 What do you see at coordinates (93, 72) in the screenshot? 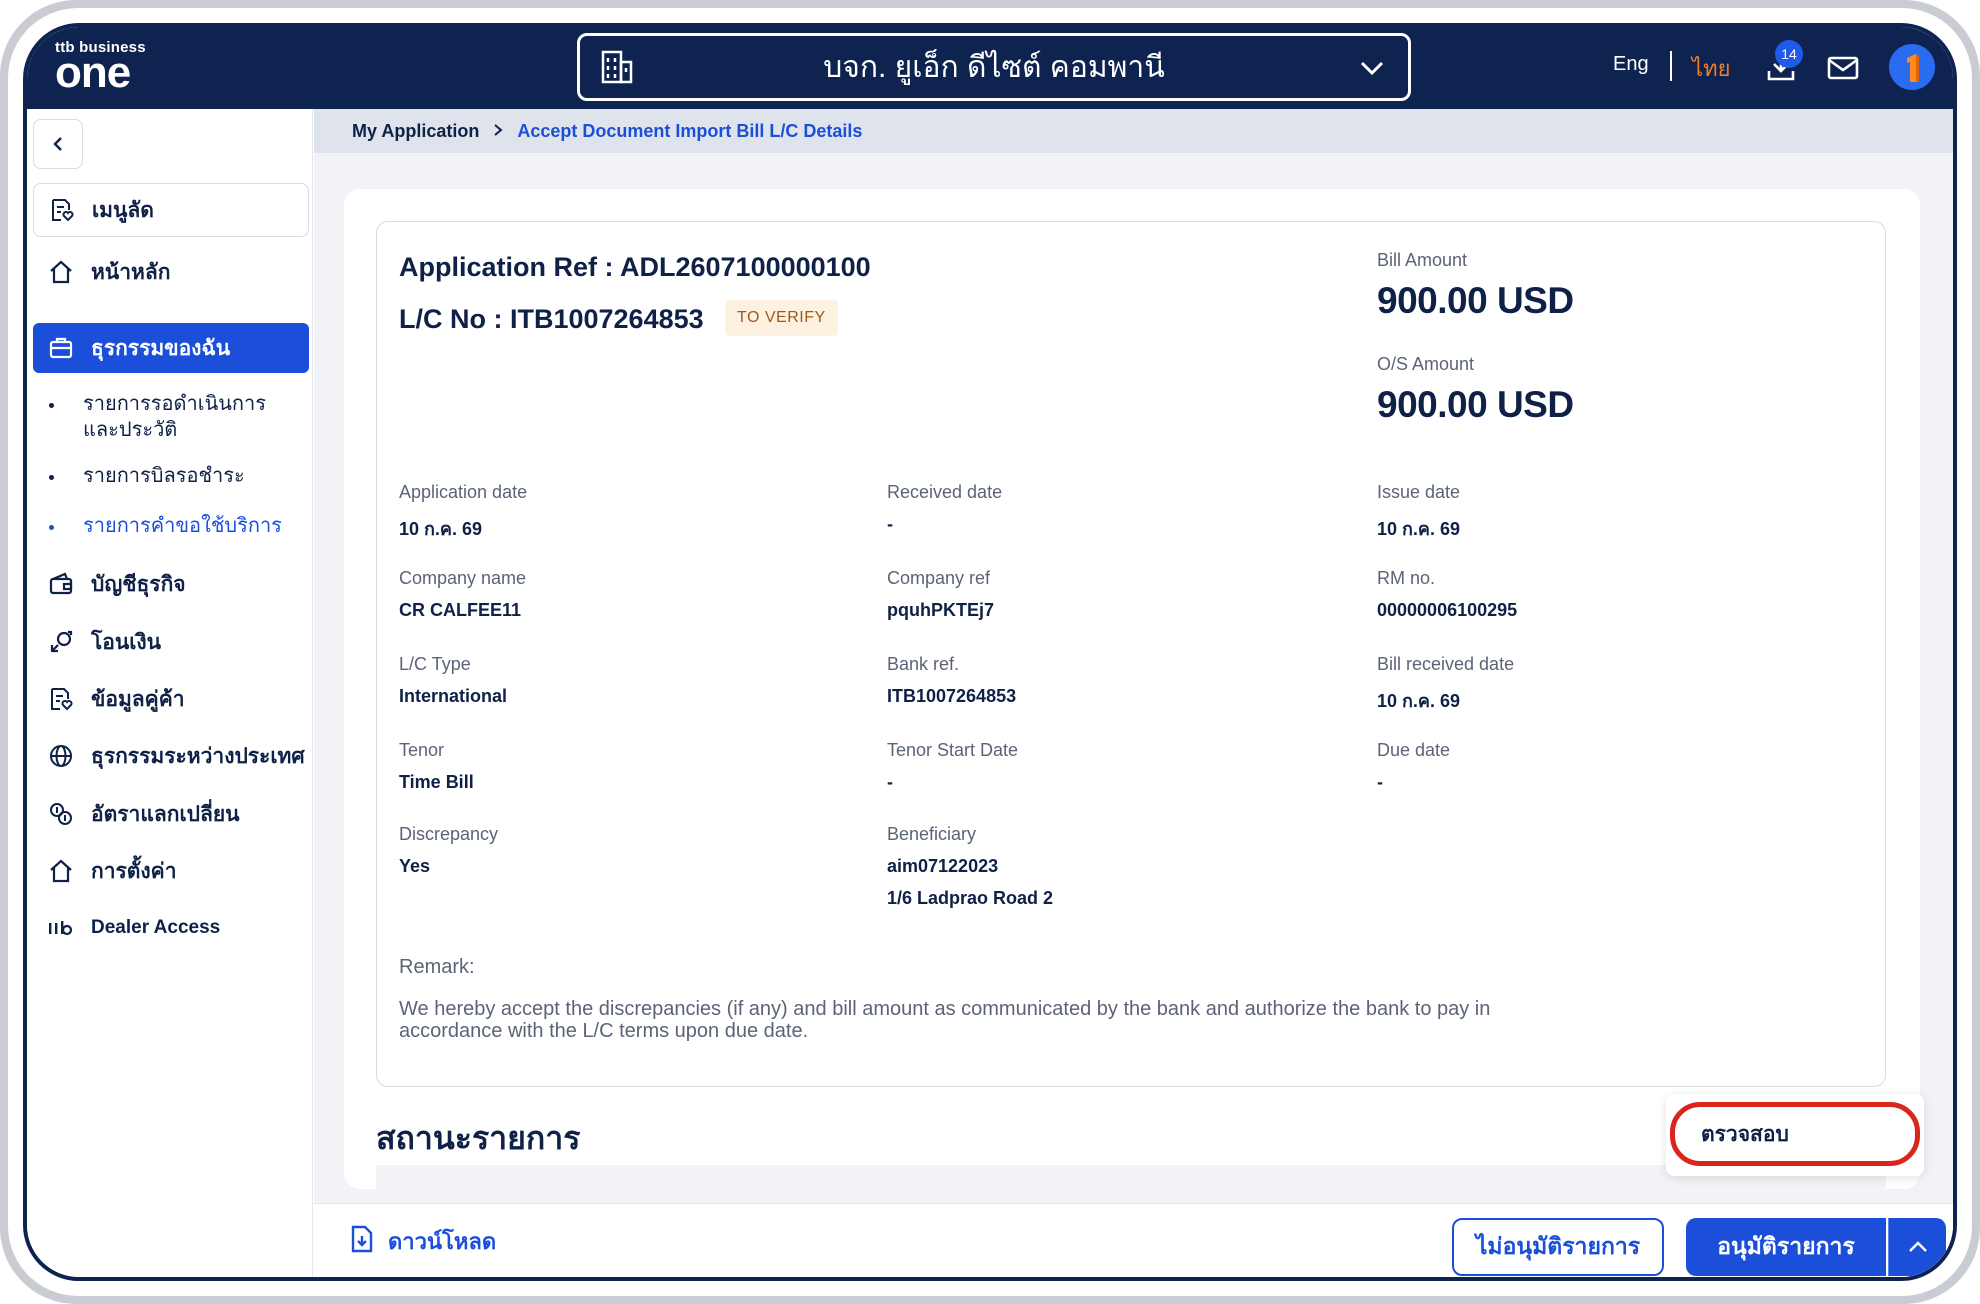
I see `logo-big-text: one` at bounding box center [93, 72].